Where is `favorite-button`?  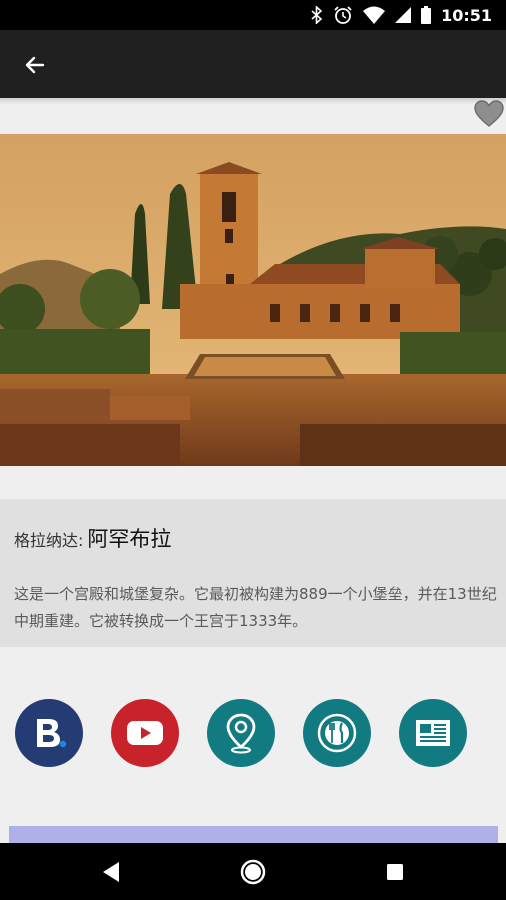
favorite-button is located at coordinates (489, 114).